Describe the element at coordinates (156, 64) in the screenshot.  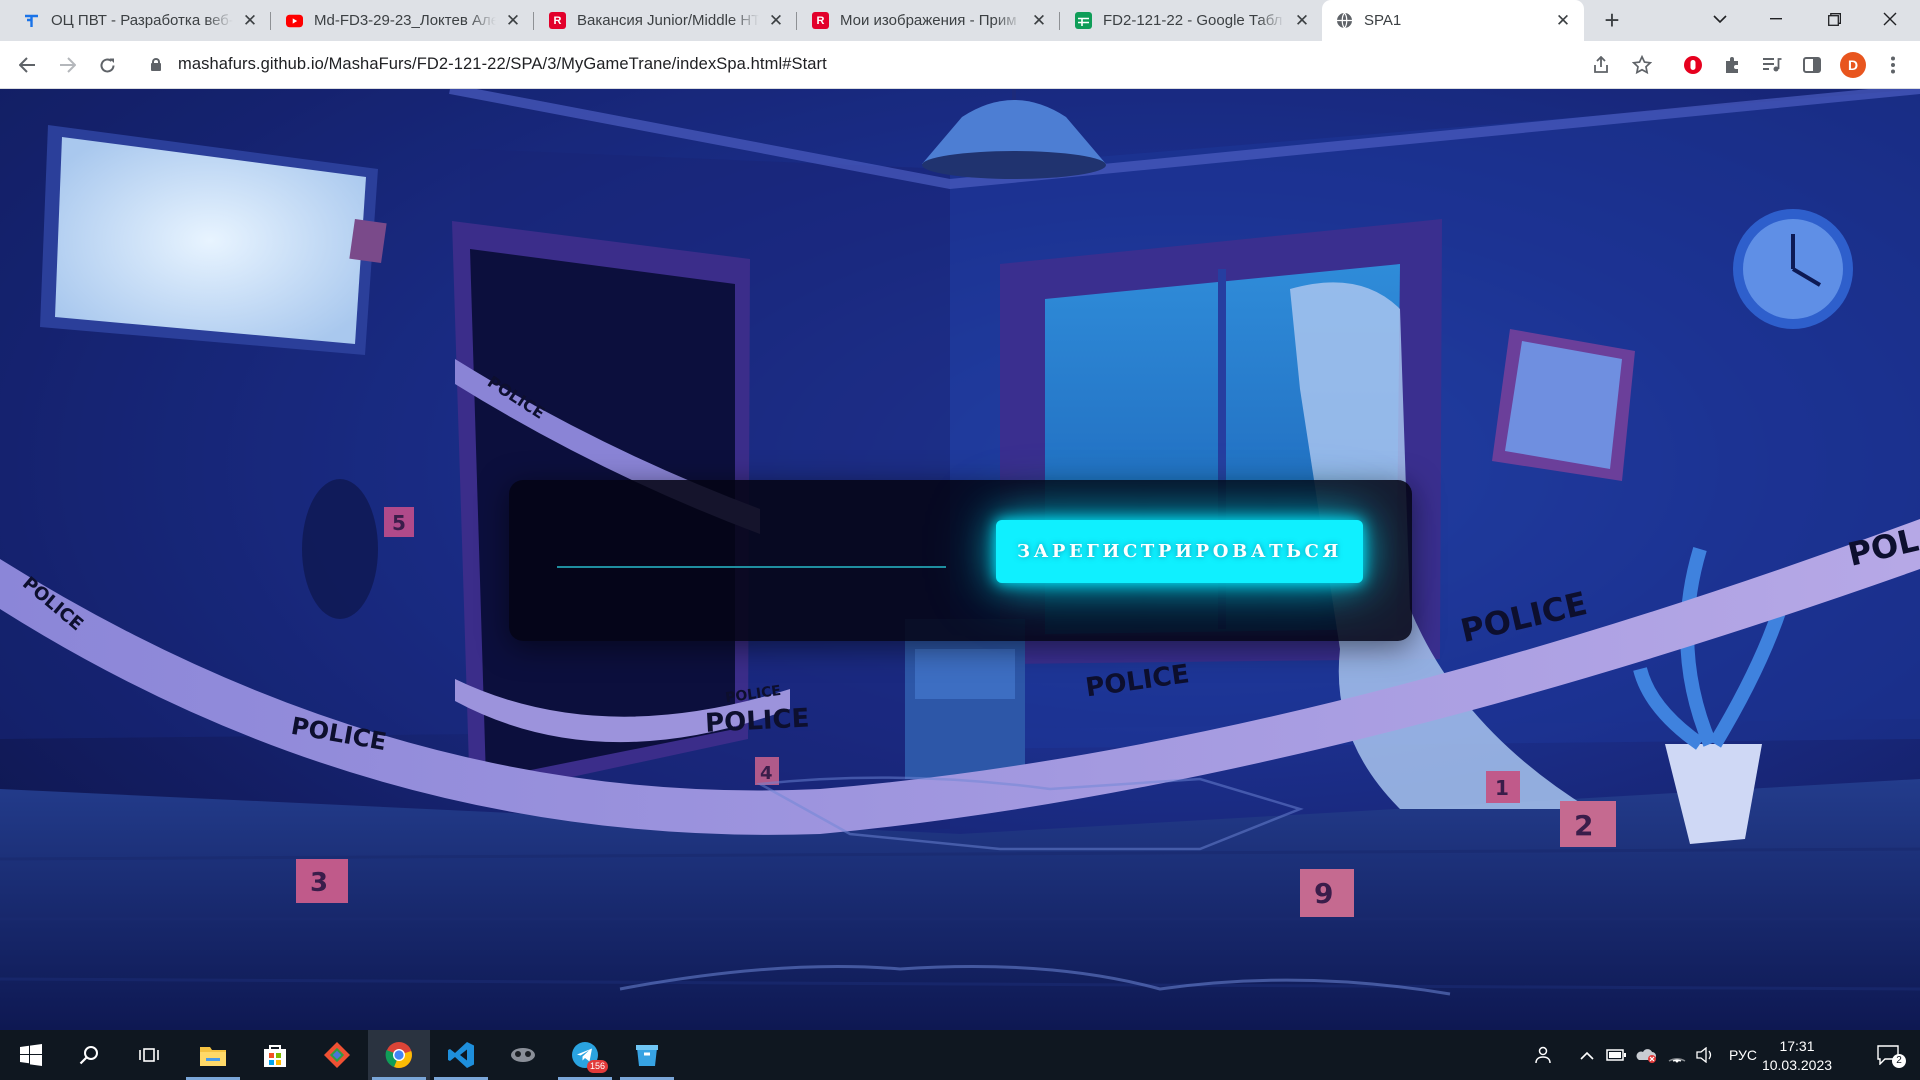
I see `lock-icon` at that location.